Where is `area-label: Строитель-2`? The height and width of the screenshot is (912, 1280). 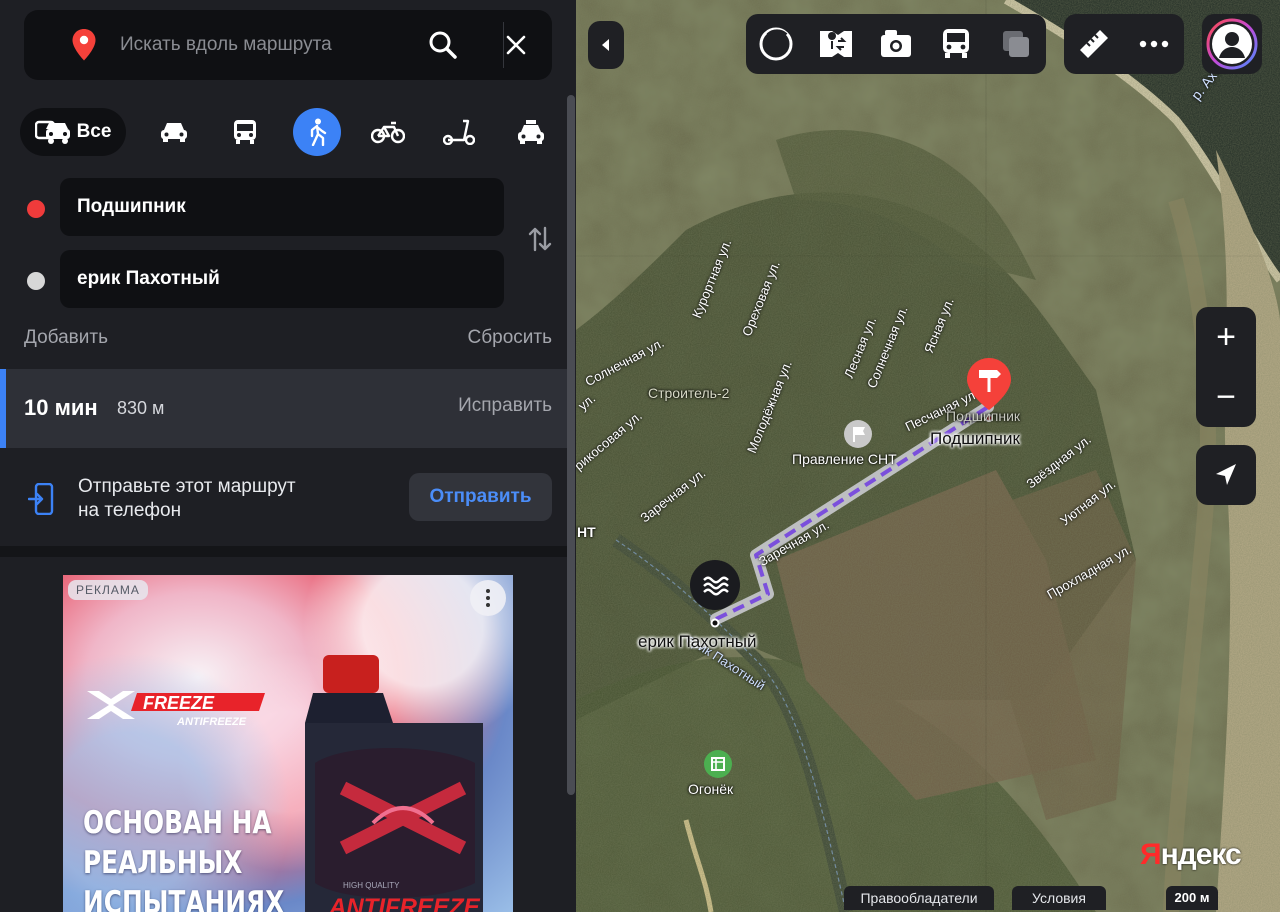 area-label: Строитель-2 is located at coordinates (689, 393).